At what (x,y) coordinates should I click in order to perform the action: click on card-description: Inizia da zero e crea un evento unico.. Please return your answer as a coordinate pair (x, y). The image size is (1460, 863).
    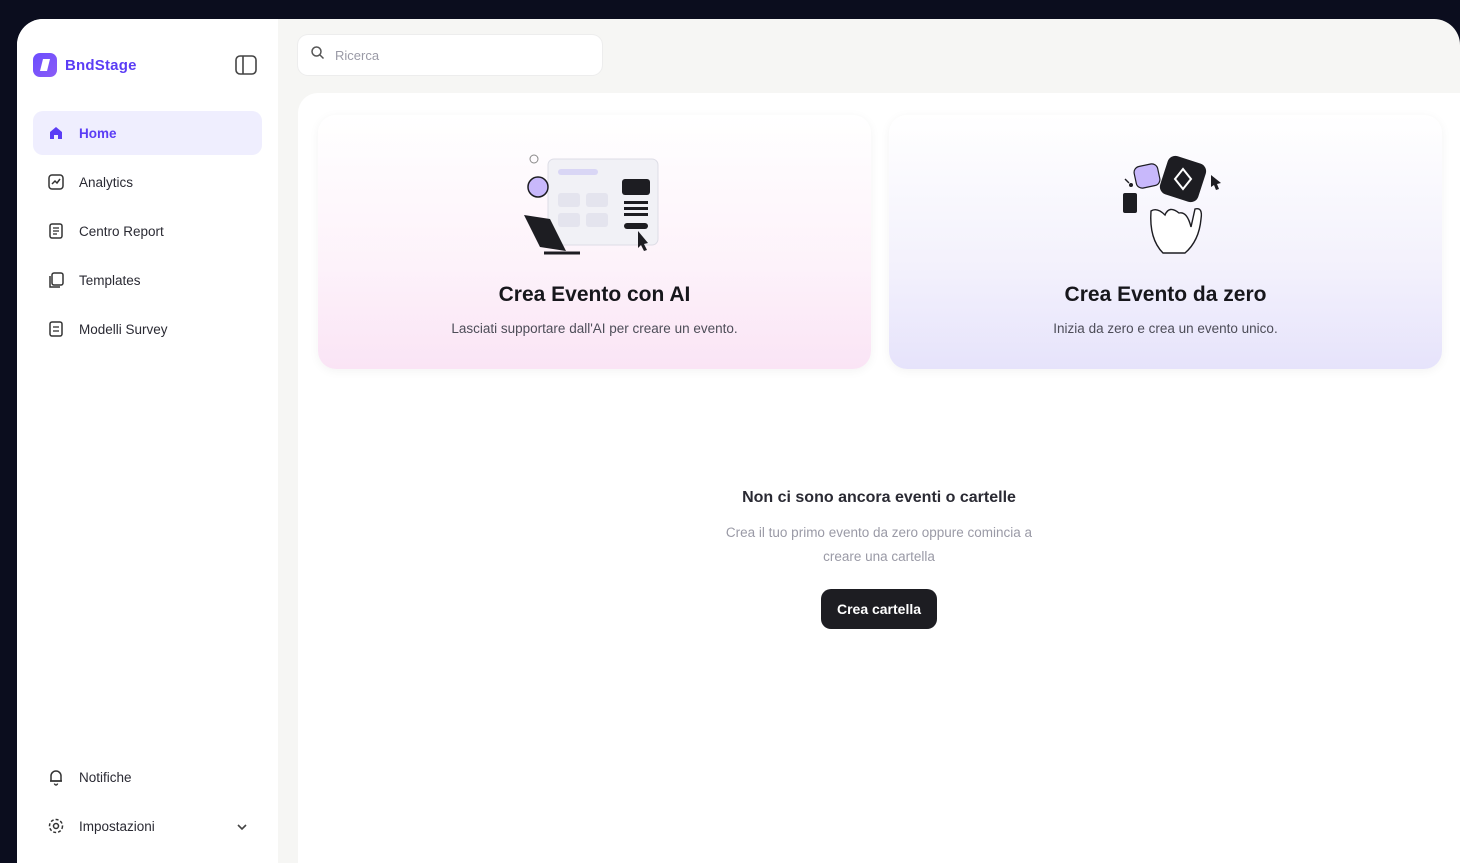
    Looking at the image, I should click on (1165, 328).